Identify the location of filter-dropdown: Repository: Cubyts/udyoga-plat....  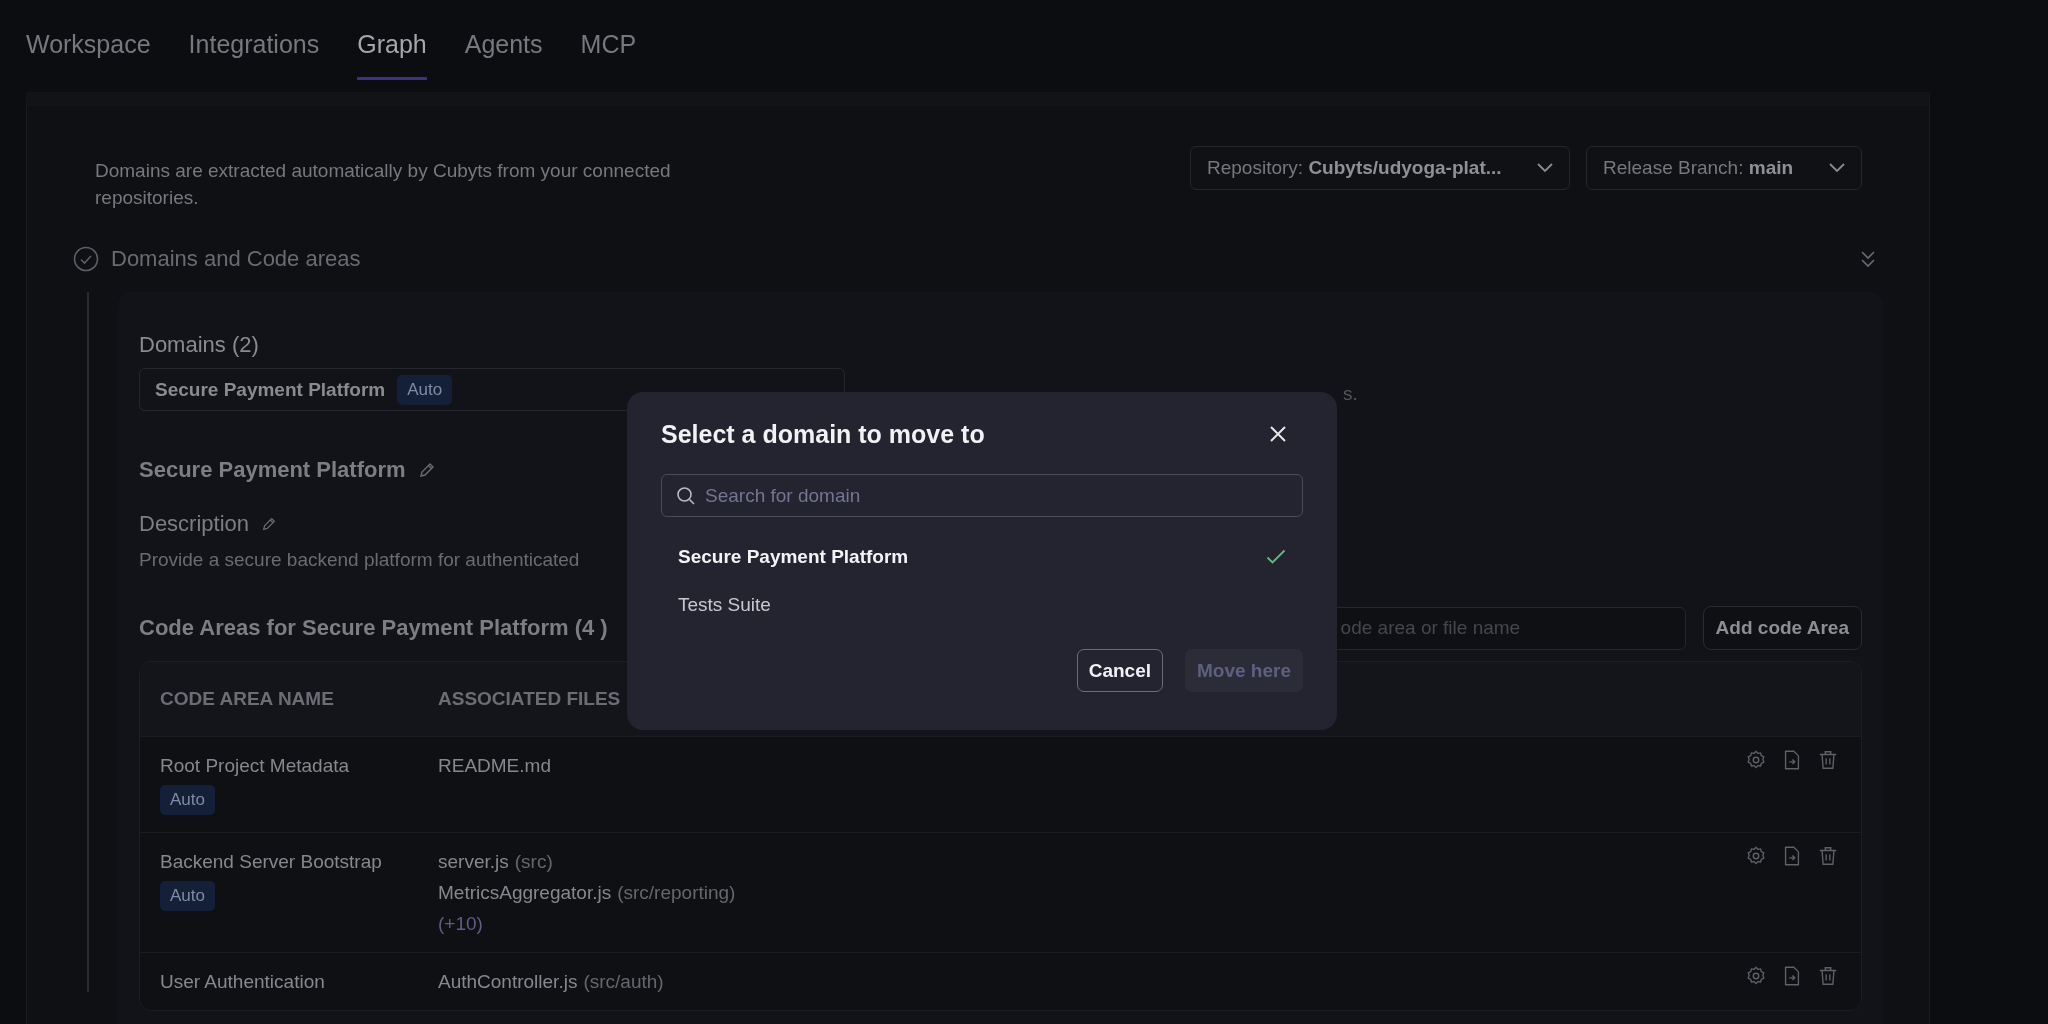
(1380, 168).